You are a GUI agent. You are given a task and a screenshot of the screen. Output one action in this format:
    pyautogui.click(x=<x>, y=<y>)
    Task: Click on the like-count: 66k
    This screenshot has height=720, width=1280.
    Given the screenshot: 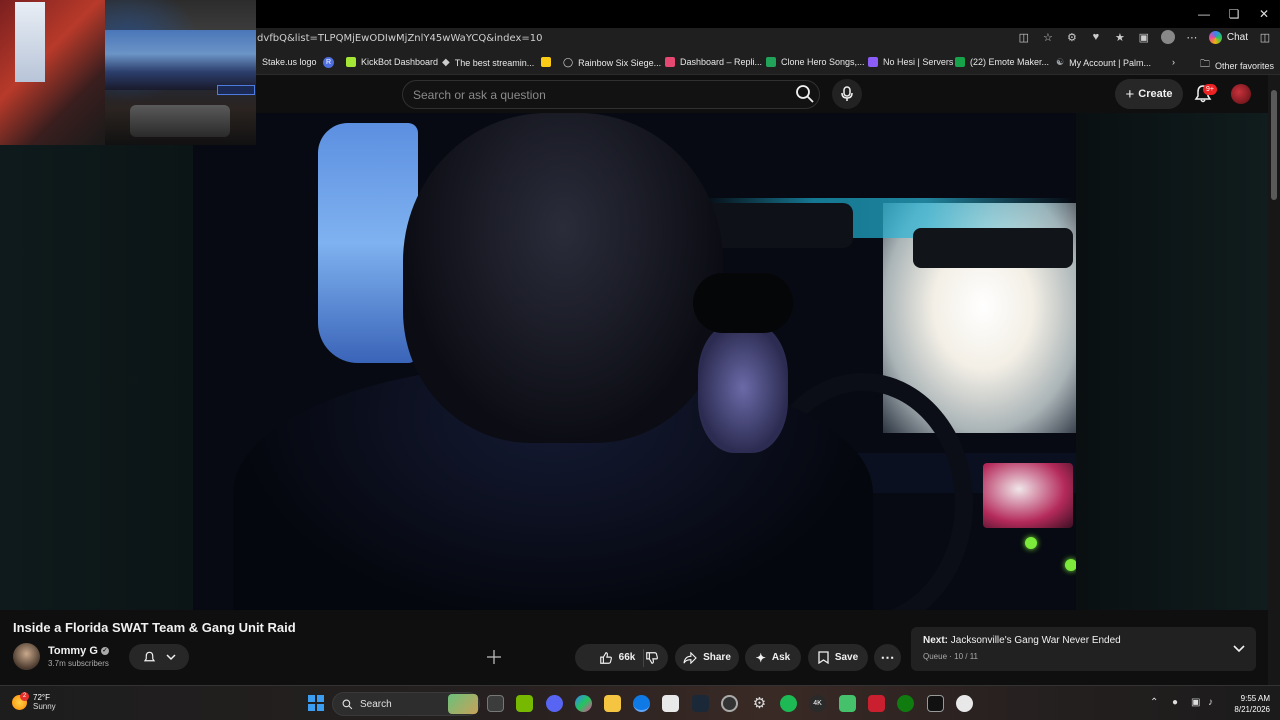 What is the action you would take?
    pyautogui.click(x=627, y=657)
    